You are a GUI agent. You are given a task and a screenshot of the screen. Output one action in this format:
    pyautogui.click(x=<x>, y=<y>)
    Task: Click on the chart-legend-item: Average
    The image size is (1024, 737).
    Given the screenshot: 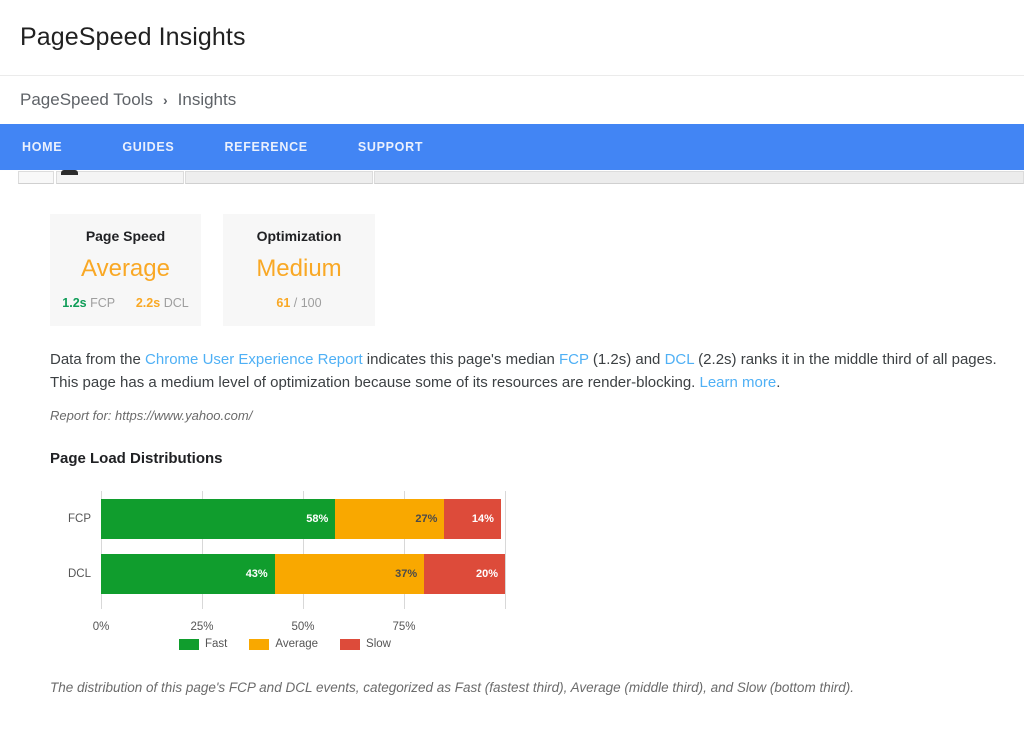 What is the action you would take?
    pyautogui.click(x=283, y=644)
    